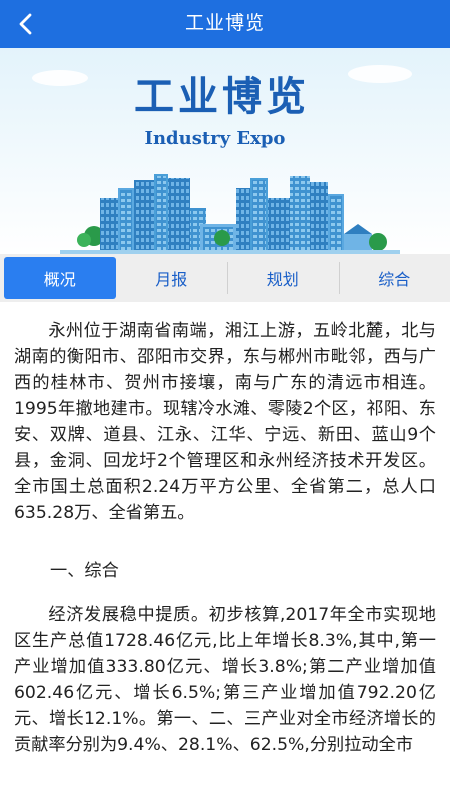 The height and width of the screenshot is (800, 450). What do you see at coordinates (394, 278) in the screenshot?
I see `tab-comprehensive: 综合` at bounding box center [394, 278].